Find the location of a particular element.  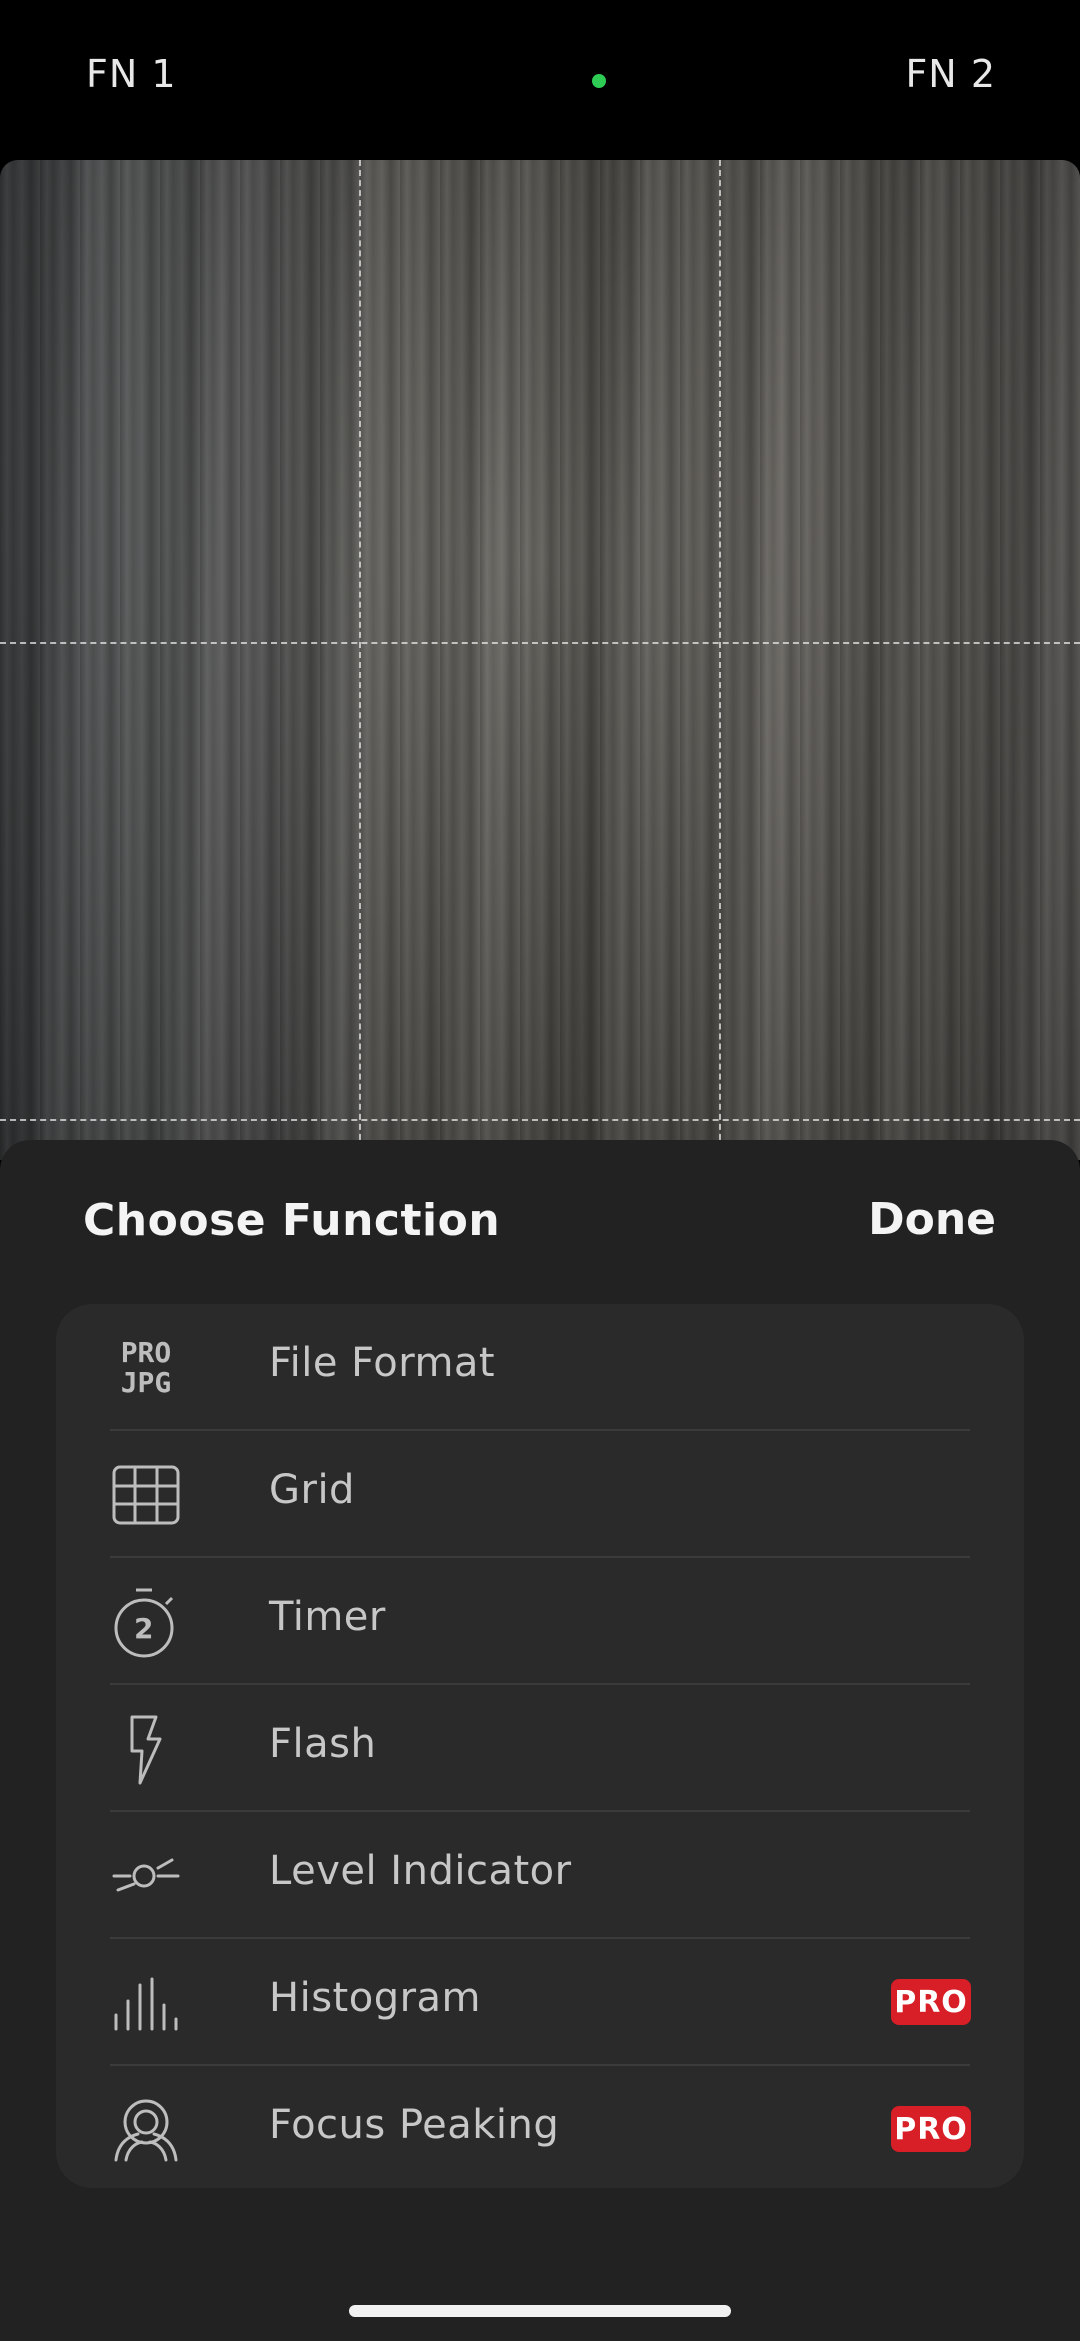

list-item-timer: 2 Timer is located at coordinates (540, 1621).